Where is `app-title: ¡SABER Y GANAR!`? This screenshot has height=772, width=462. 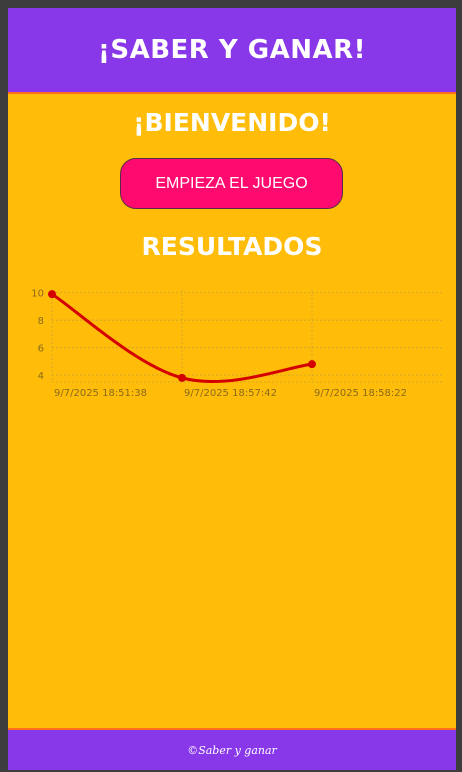 app-title: ¡SABER Y GANAR! is located at coordinates (232, 50).